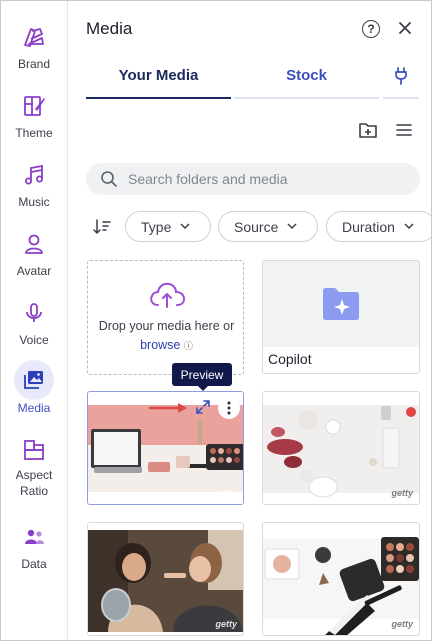 The image size is (432, 641). I want to click on expand-icon, so click(203, 407).